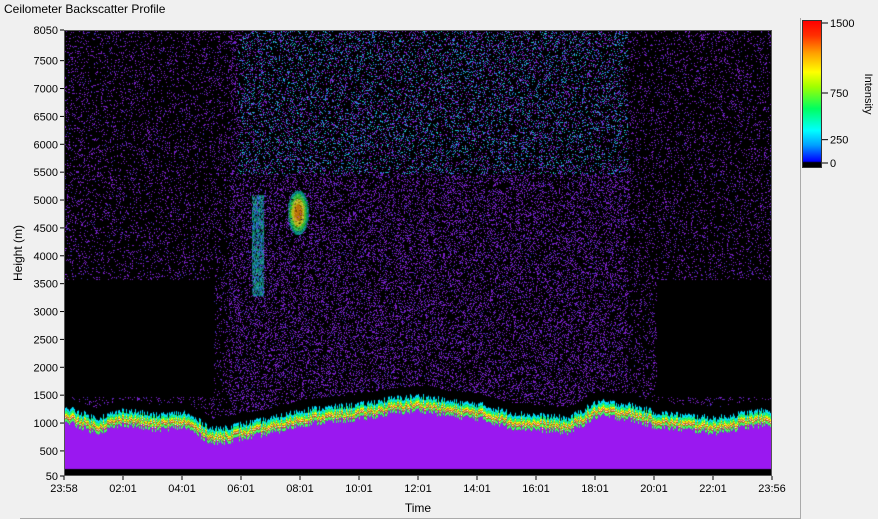 The height and width of the screenshot is (519, 878). Describe the element at coordinates (46, 145) in the screenshot. I see `y-tick-label: 6000` at that location.